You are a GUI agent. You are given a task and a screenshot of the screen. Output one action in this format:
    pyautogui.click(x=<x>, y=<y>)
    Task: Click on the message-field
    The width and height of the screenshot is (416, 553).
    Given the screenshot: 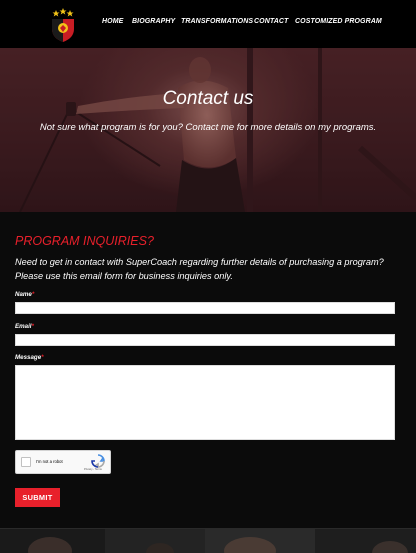 What is the action you would take?
    pyautogui.click(x=205, y=402)
    